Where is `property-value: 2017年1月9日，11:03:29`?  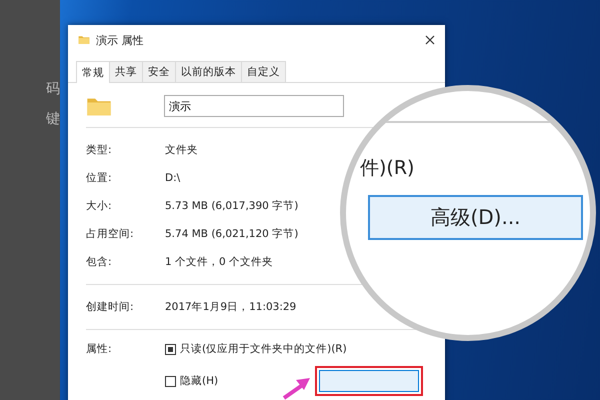 property-value: 2017年1月9日，11:03:29 is located at coordinates (231, 307).